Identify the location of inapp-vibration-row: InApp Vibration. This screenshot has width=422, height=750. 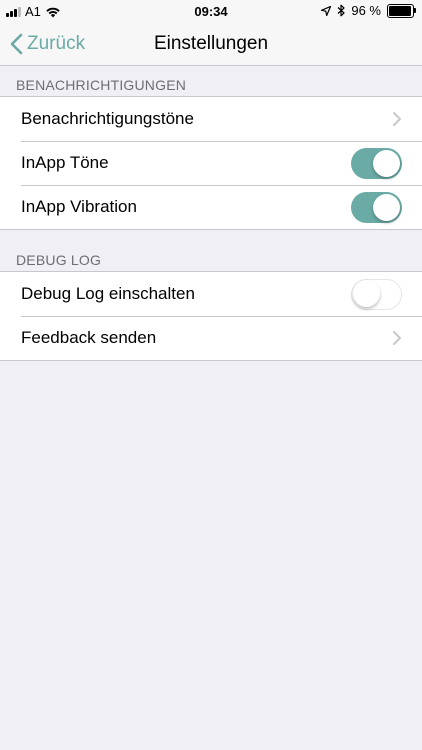
(211, 207).